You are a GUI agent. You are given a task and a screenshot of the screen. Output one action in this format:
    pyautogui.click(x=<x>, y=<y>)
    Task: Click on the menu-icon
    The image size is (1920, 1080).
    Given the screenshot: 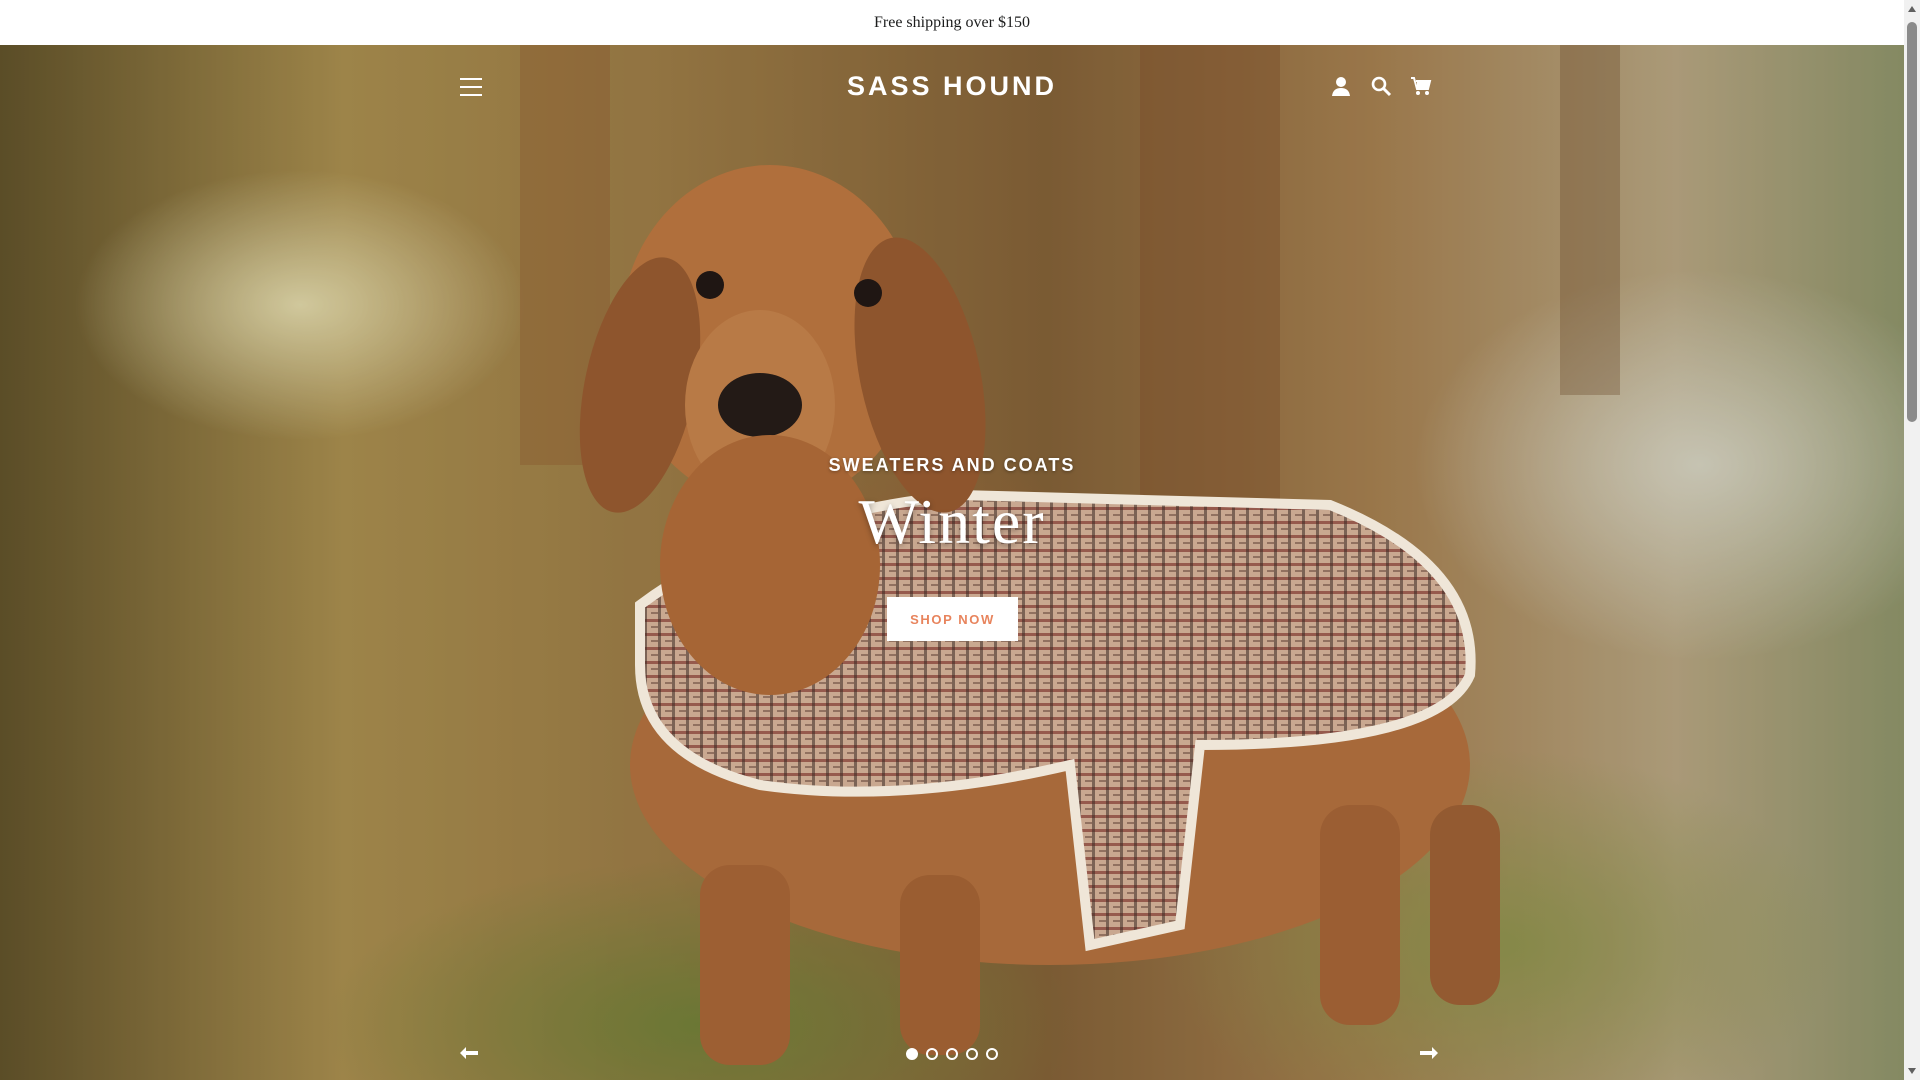 What is the action you would take?
    pyautogui.click(x=473, y=87)
    